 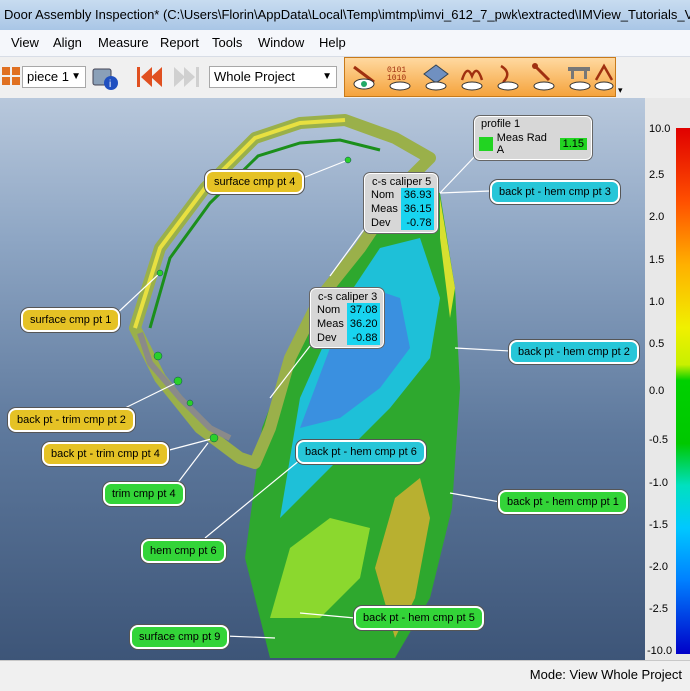 What do you see at coordinates (144, 494) in the screenshot?
I see `callout-trim-cmp-pt-4: trim cmp pt 4` at bounding box center [144, 494].